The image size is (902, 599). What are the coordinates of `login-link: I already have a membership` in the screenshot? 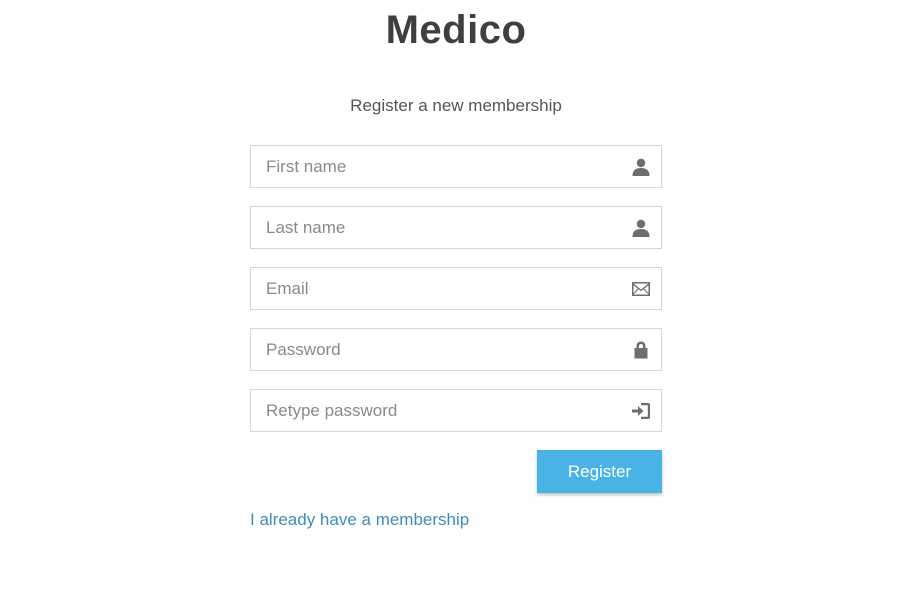 It's located at (359, 520).